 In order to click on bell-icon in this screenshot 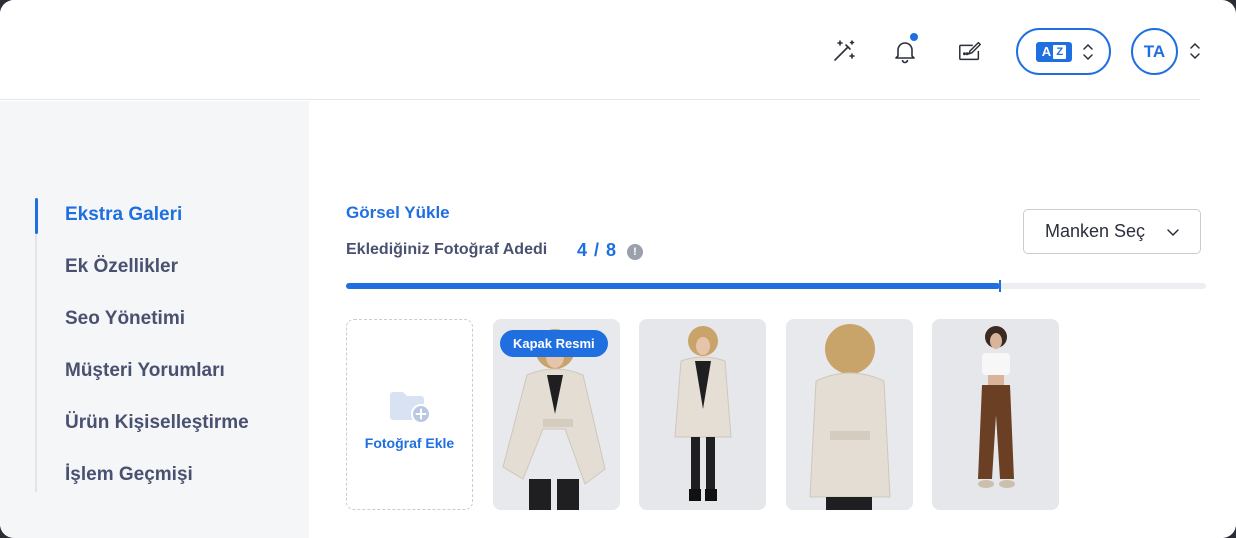, I will do `click(905, 49)`.